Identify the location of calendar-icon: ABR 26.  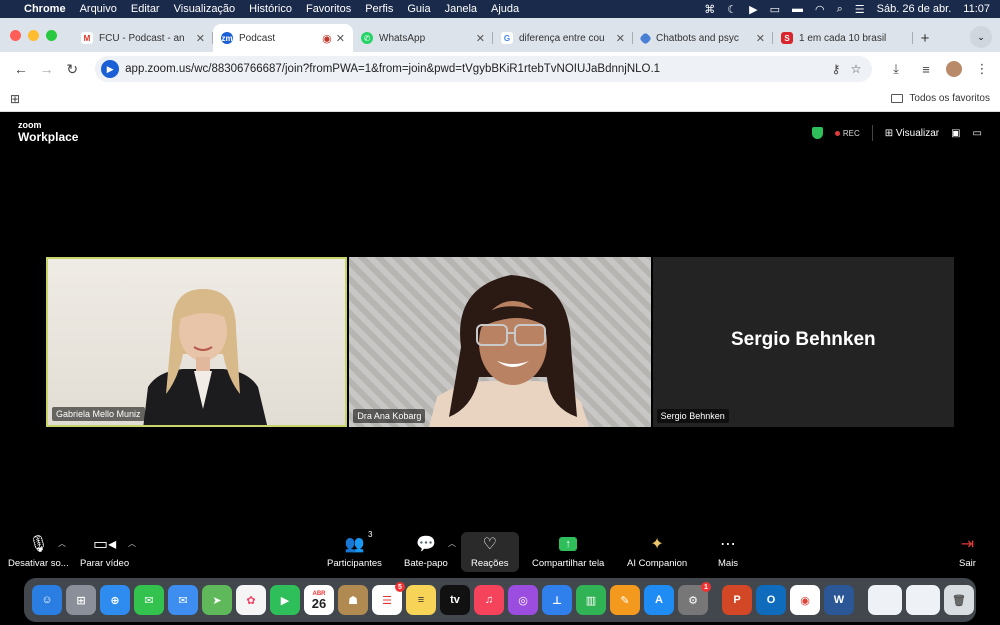
(319, 600).